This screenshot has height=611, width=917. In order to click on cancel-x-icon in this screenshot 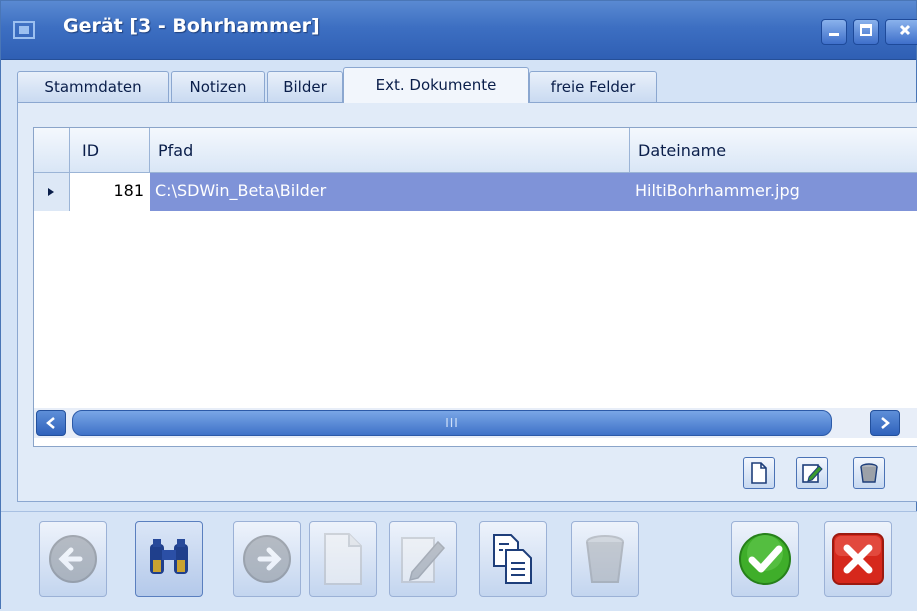, I will do `click(858, 559)`.